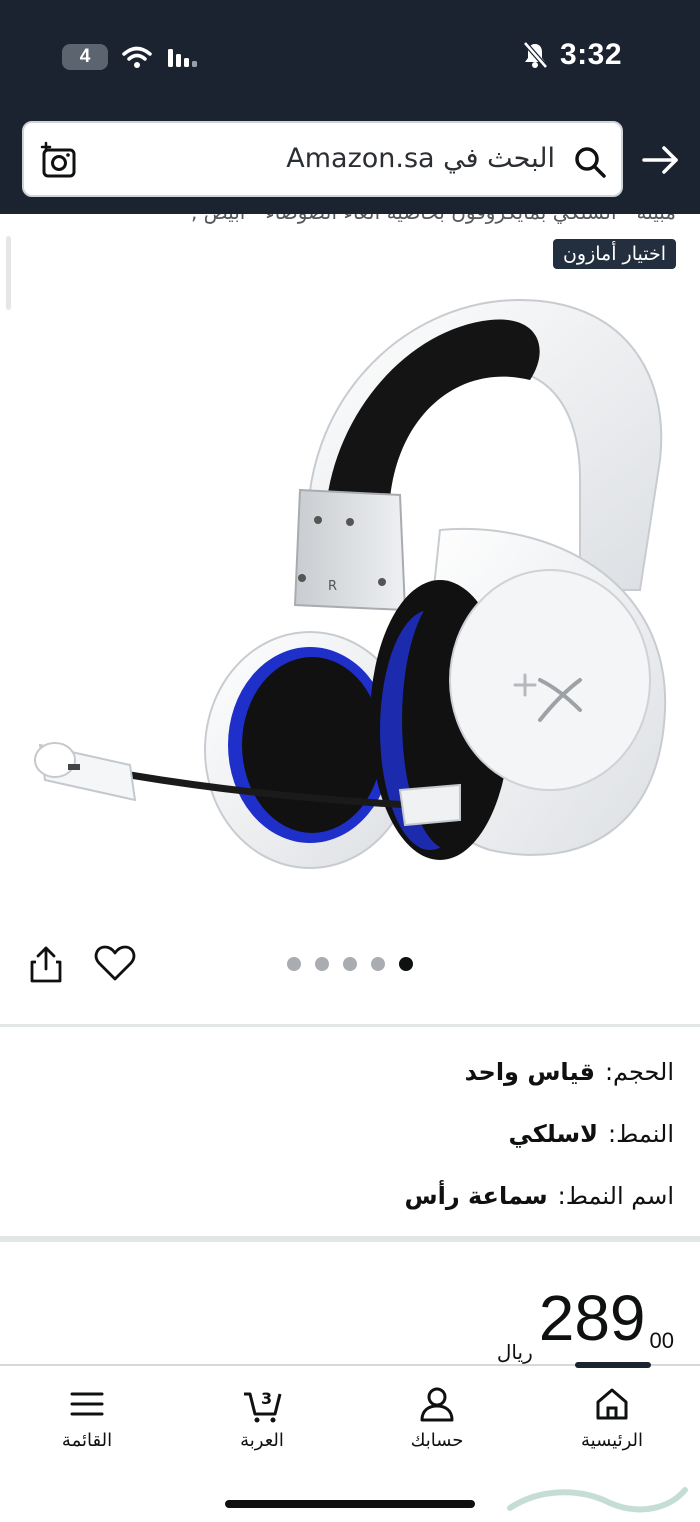  Describe the element at coordinates (639, 1072) in the screenshot. I see `variation-label: الحجم:` at that location.